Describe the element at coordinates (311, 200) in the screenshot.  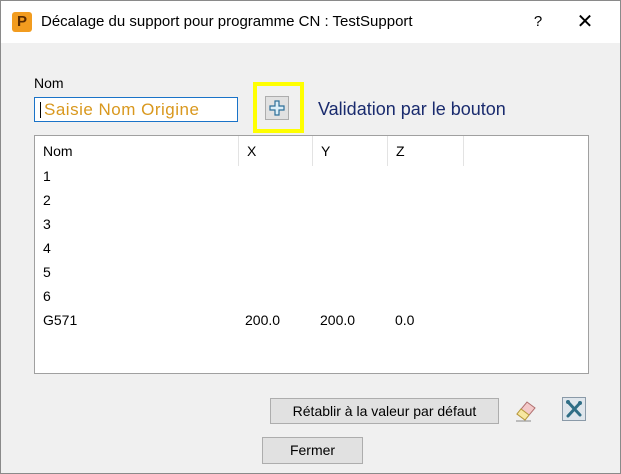
I see `table-row: 2` at that location.